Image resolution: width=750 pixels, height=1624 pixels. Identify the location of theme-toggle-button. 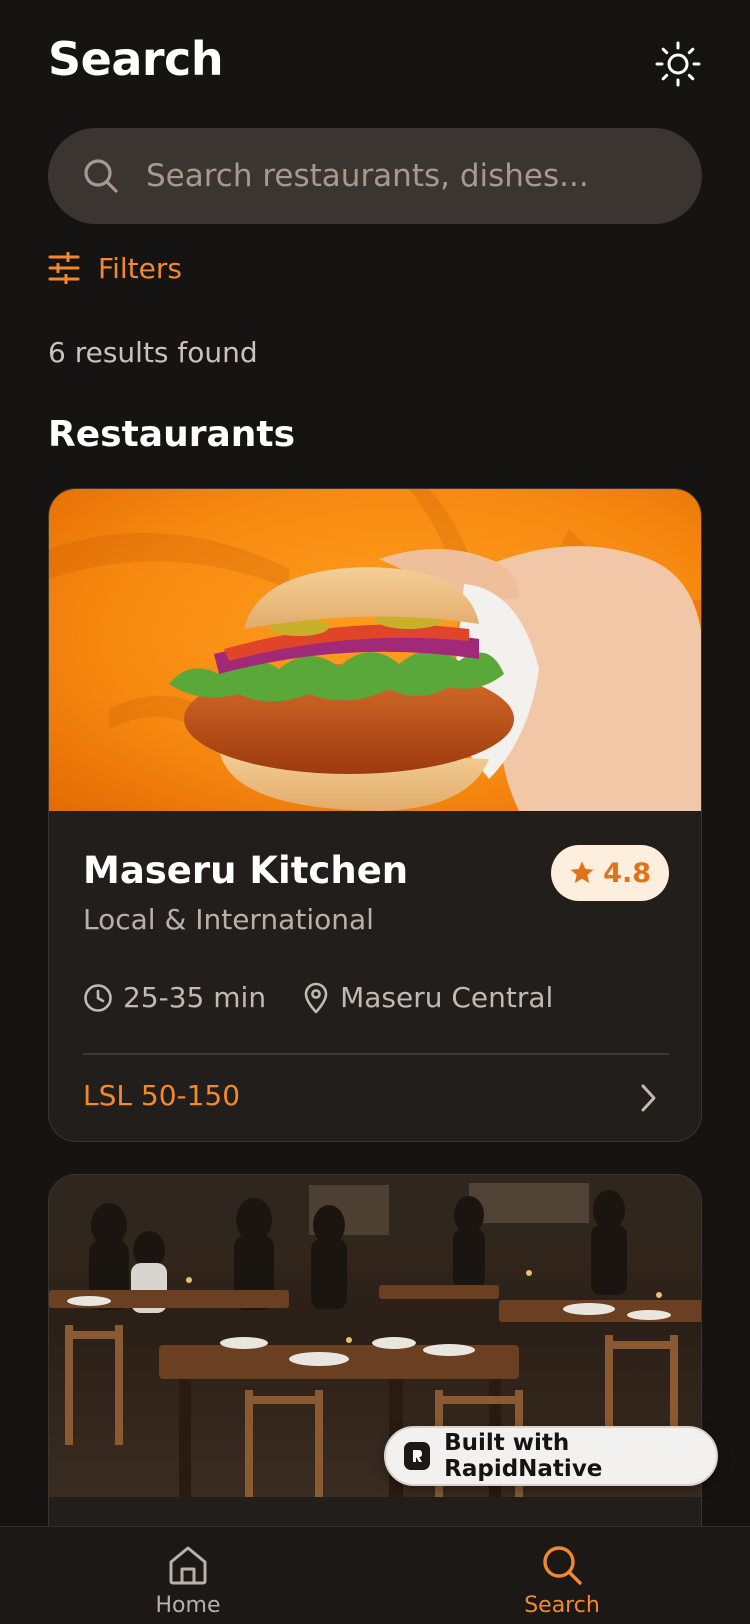
(678, 64).